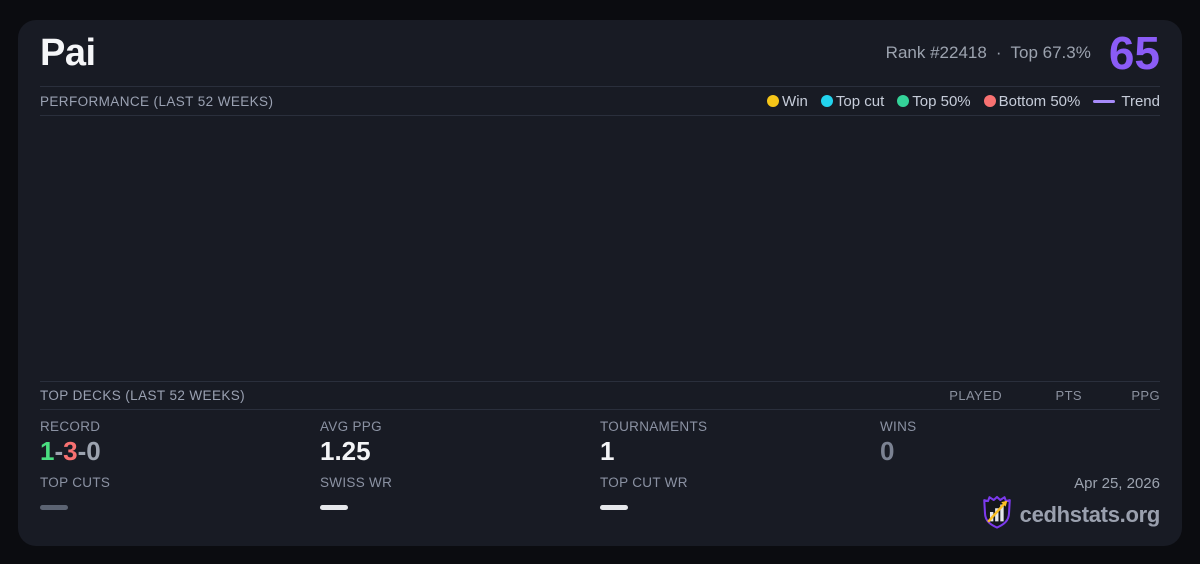  Describe the element at coordinates (70, 427) in the screenshot. I see `record-label: RECORD` at that location.